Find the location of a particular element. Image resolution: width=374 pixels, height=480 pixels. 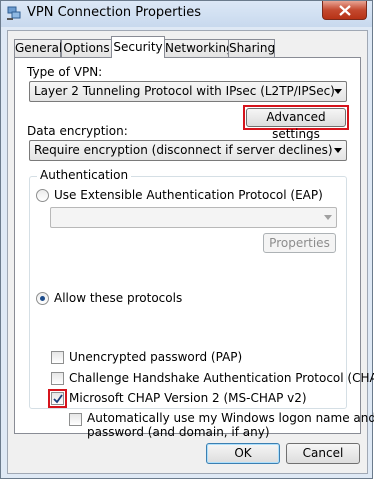

authentication-group-label: Authentication is located at coordinates (84, 175).